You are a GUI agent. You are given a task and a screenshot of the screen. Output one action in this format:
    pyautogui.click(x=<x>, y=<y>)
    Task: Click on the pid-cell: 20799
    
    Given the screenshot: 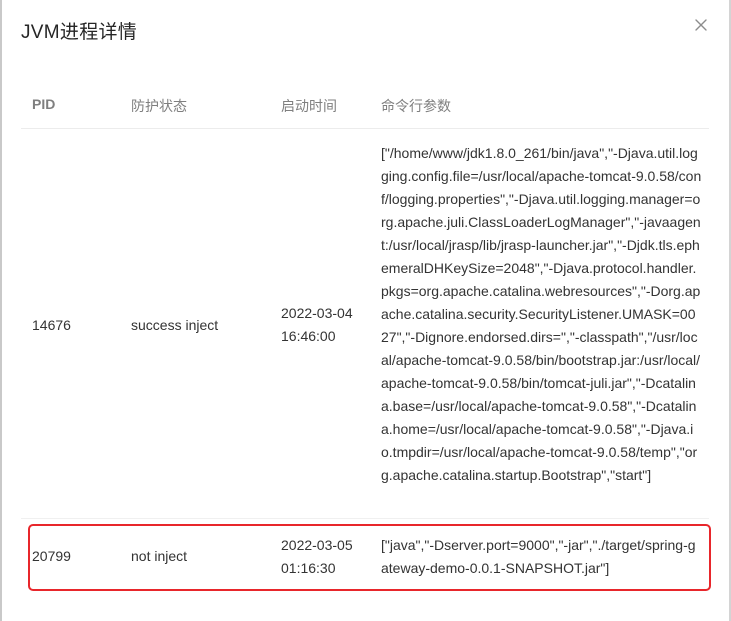 What is the action you would take?
    pyautogui.click(x=51, y=556)
    